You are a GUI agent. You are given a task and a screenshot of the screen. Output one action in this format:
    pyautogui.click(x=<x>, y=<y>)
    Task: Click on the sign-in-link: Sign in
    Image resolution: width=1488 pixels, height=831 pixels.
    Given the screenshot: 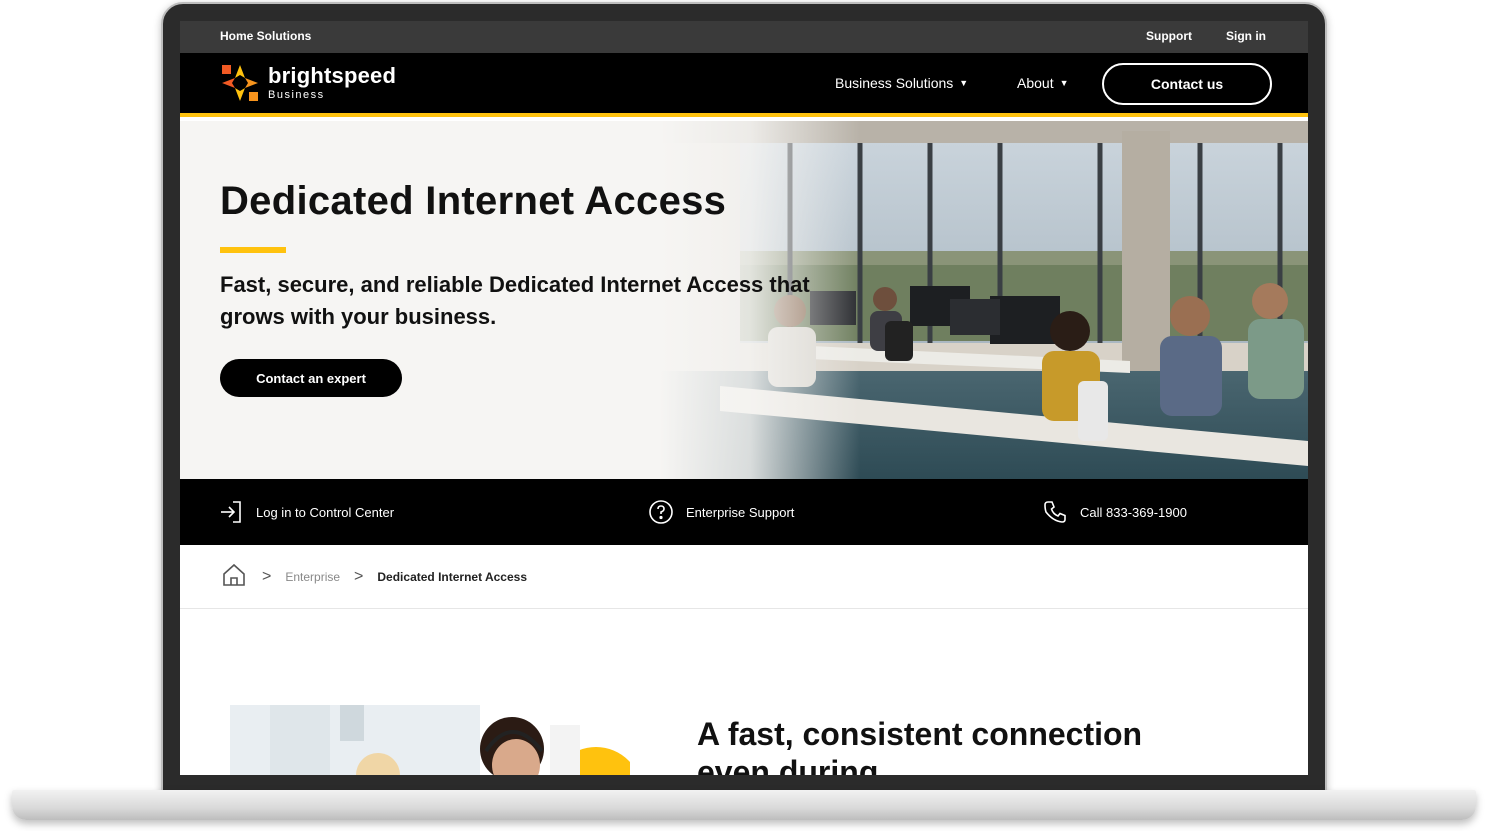 What is the action you would take?
    pyautogui.click(x=1246, y=36)
    